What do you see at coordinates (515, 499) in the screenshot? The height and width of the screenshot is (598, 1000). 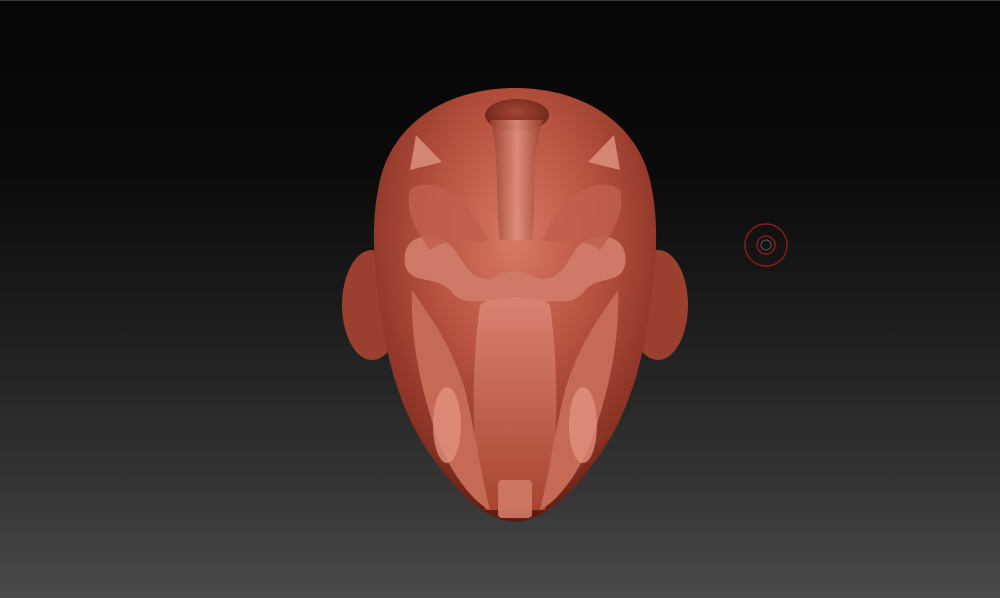 I see `chin-plate` at bounding box center [515, 499].